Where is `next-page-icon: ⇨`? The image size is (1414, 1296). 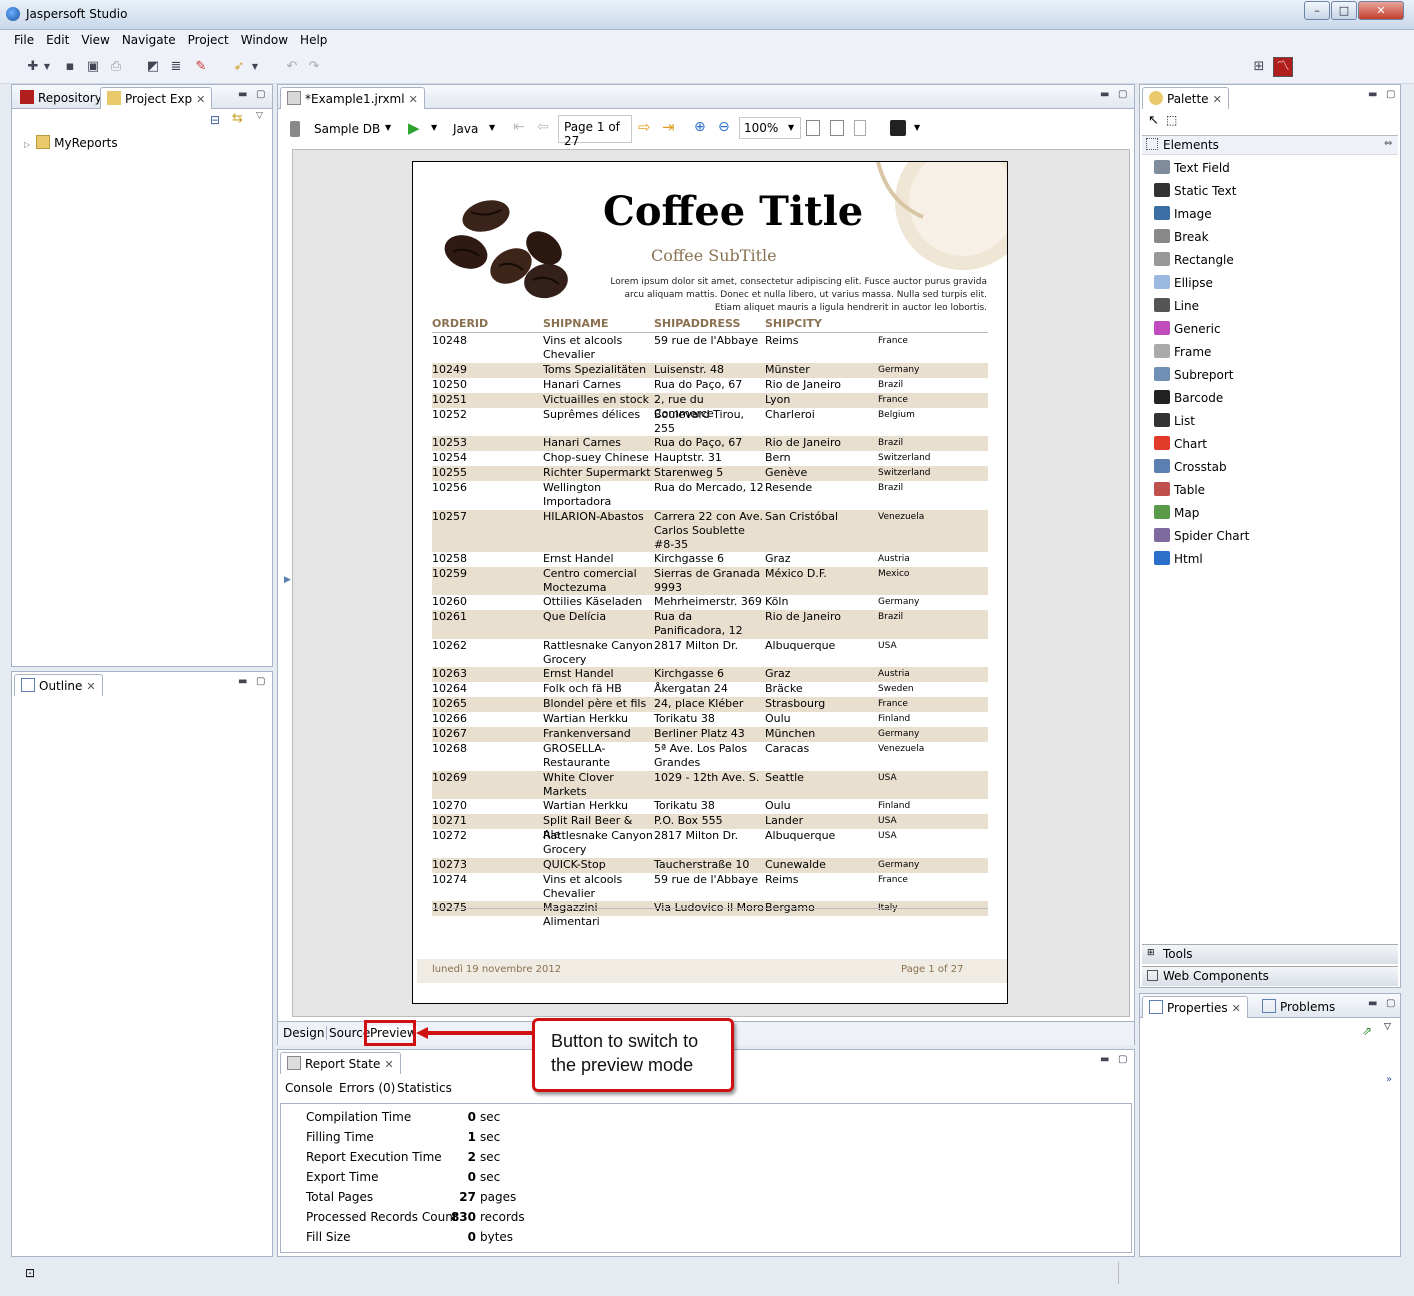
next-page-icon: ⇨ is located at coordinates (644, 127).